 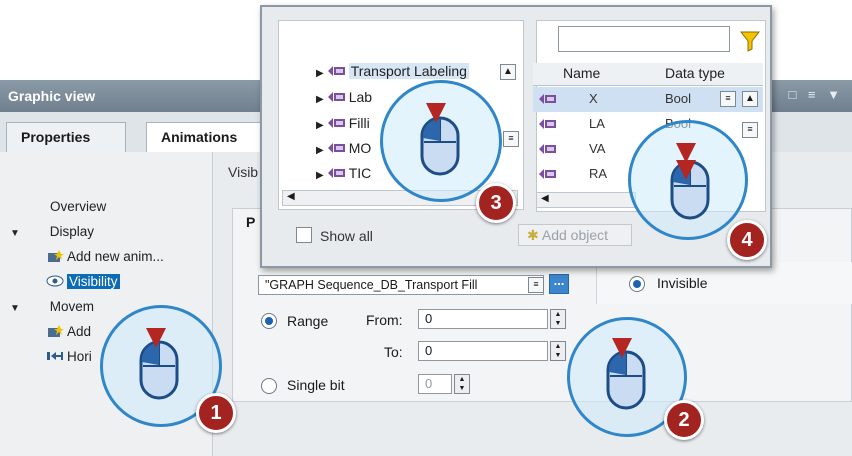 I want to click on section-header: Visib, so click(x=243, y=172).